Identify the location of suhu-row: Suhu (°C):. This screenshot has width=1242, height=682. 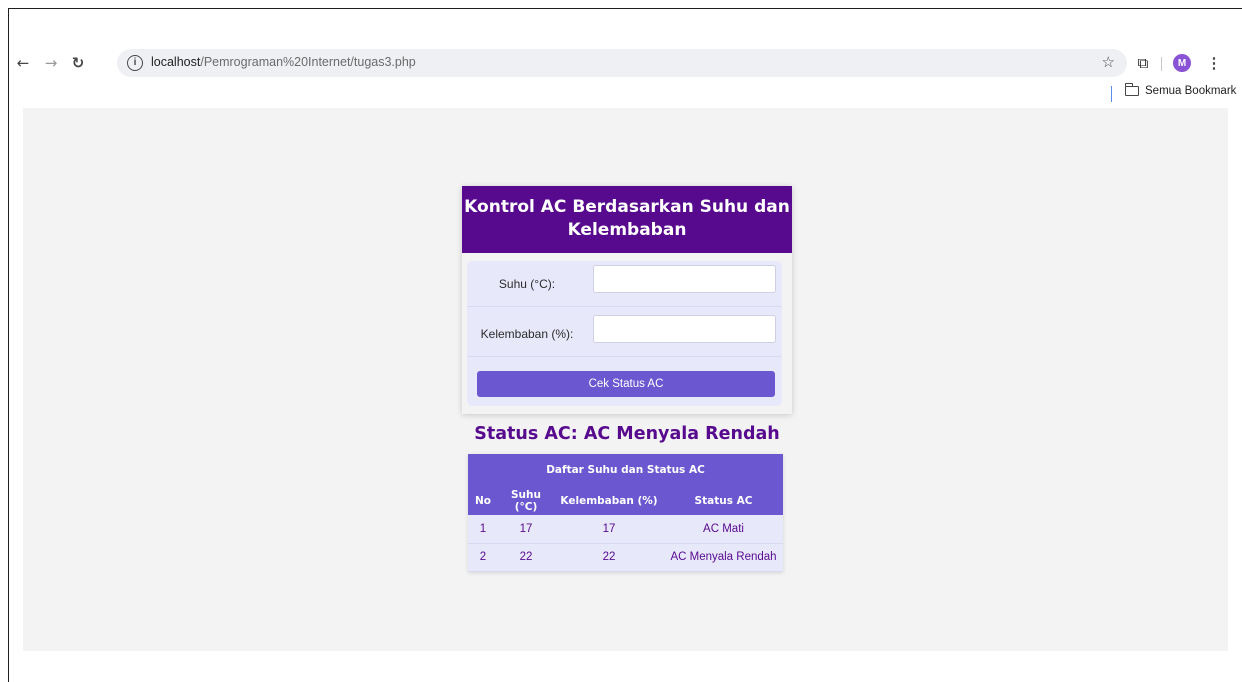
(624, 284).